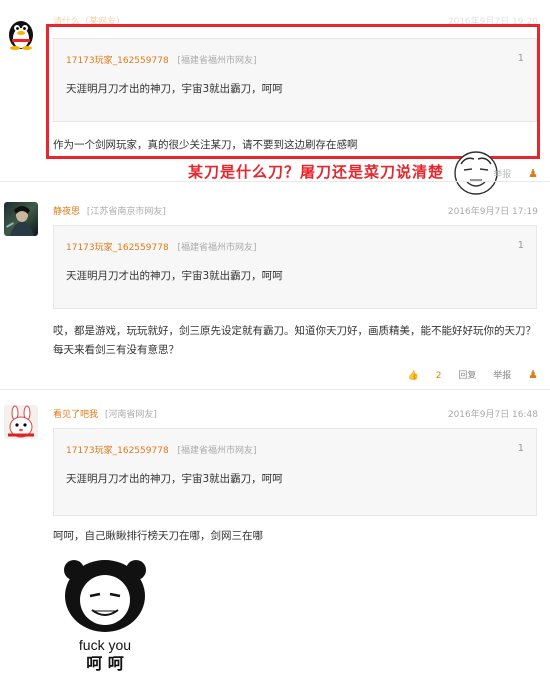 This screenshot has width=550, height=680. Describe the element at coordinates (105, 619) in the screenshot. I see `meme-image: fuck you 呵 呵` at that location.